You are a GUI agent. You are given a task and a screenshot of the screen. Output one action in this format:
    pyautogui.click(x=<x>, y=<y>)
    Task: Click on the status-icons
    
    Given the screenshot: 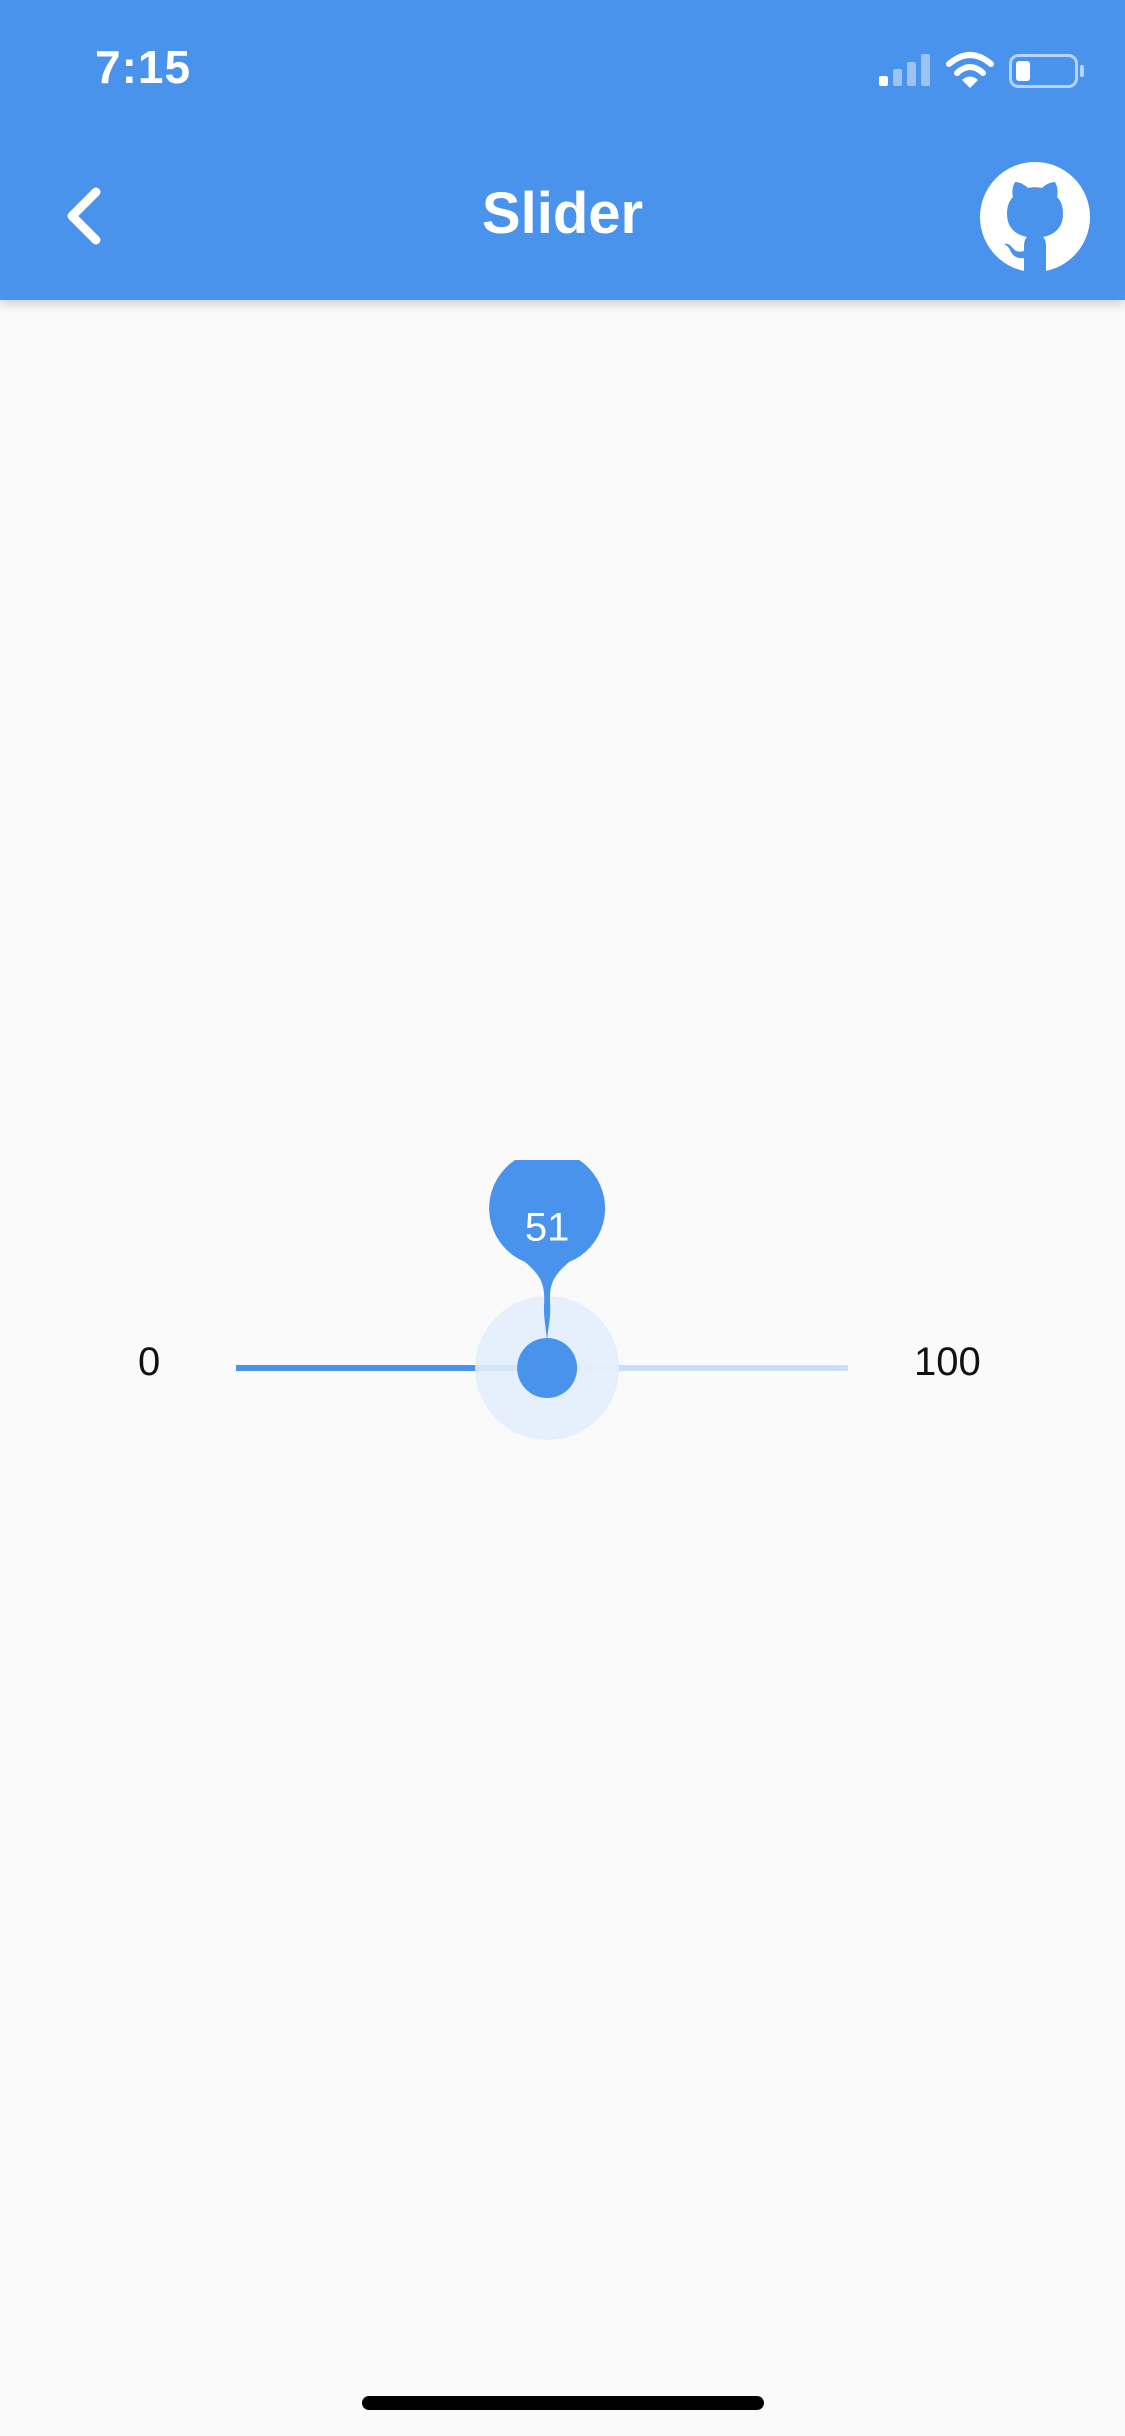 What is the action you would take?
    pyautogui.click(x=981, y=70)
    